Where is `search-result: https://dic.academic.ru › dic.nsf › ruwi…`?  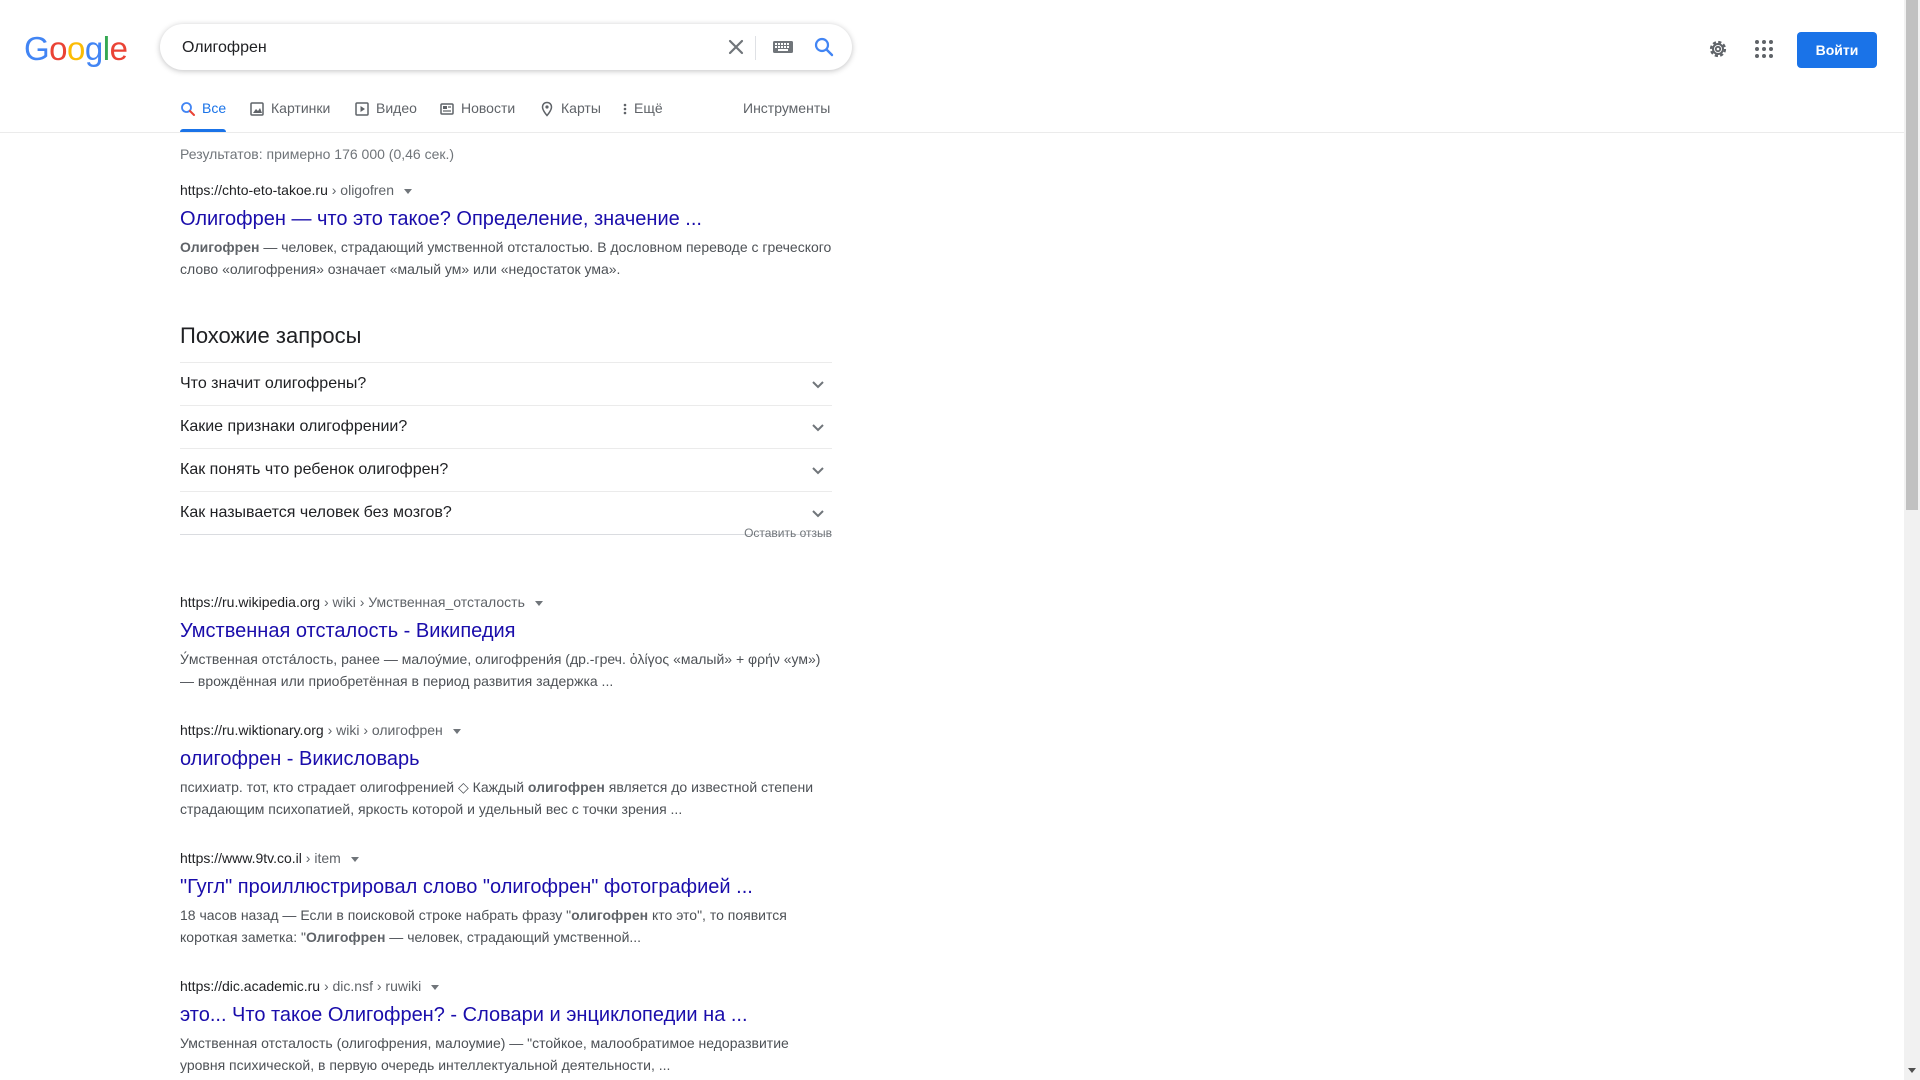 search-result: https://dic.academic.ru › dic.nsf › ruwi… is located at coordinates (506, 1026).